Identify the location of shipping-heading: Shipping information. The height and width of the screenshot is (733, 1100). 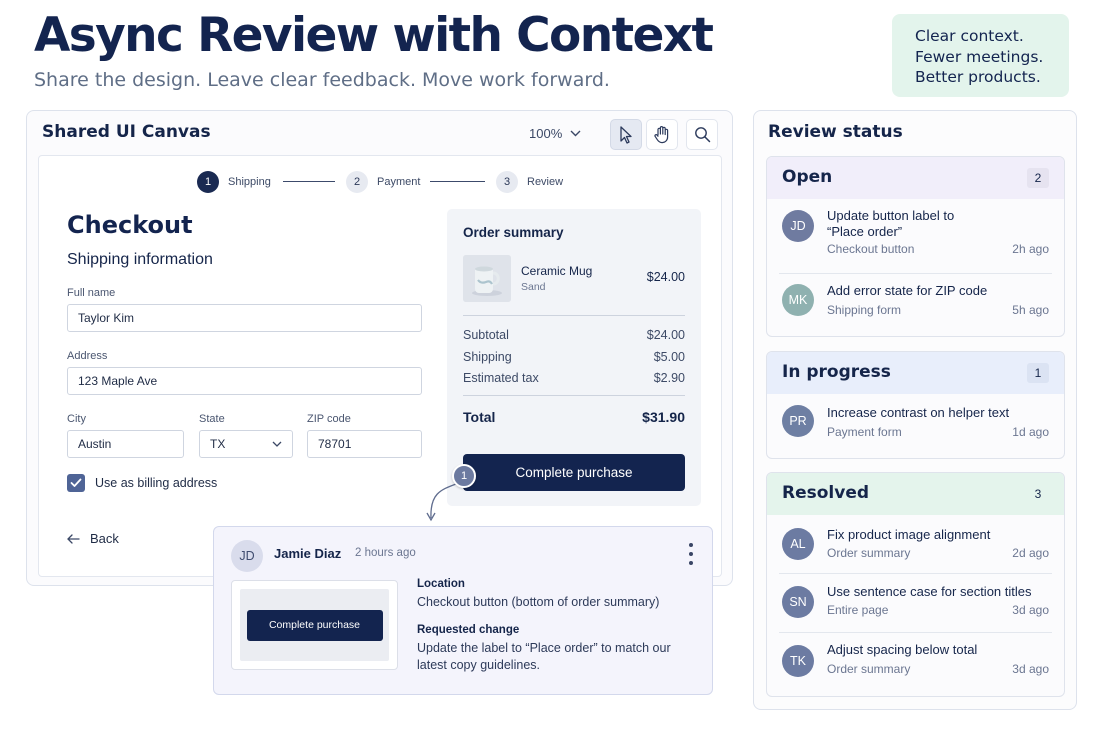
(140, 259).